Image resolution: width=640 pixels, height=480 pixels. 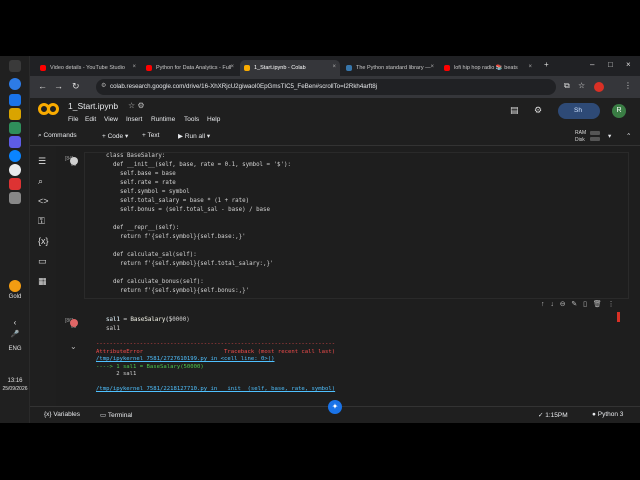 I want to click on folder-icon, so click(x=15, y=114).